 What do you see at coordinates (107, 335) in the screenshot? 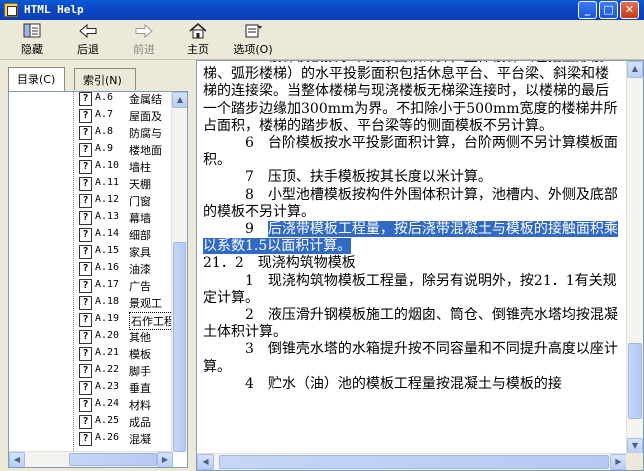
I see `tree-item-number: A.20` at bounding box center [107, 335].